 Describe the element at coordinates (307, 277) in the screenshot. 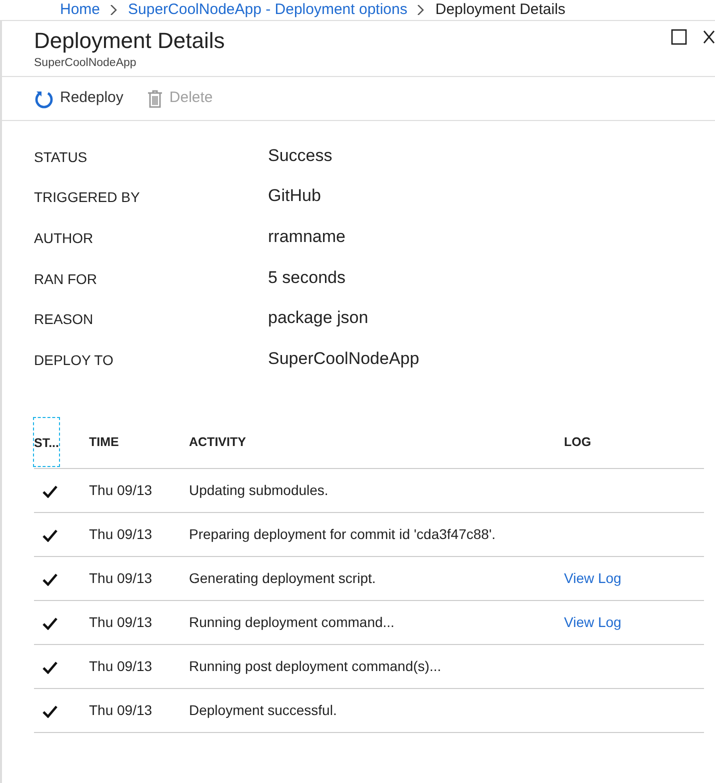

I see `field-value: 5 seconds` at that location.